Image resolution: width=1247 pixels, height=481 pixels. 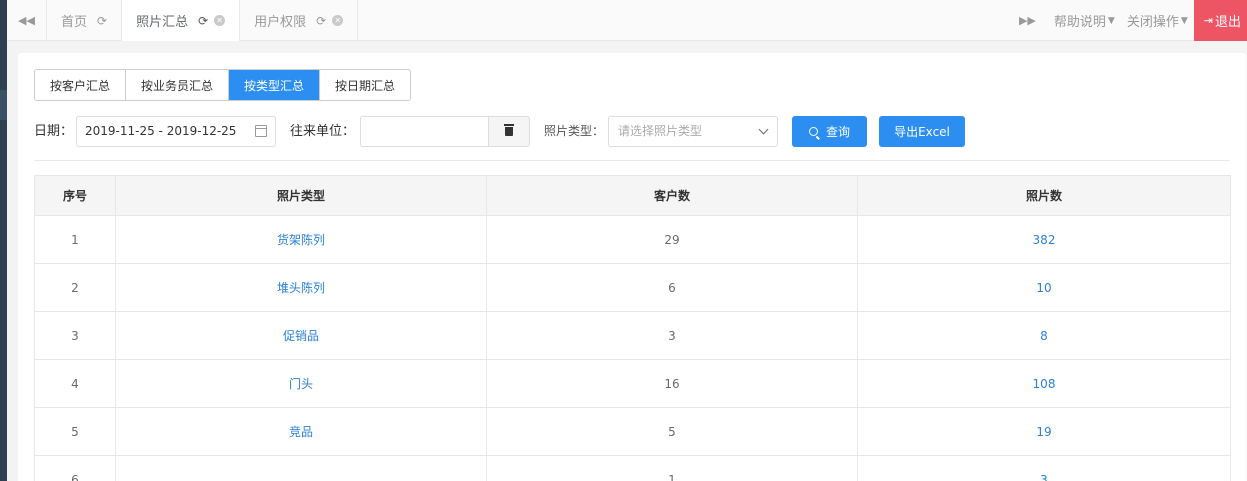 What do you see at coordinates (81, 85) in the screenshot?
I see `mode-by-customer: 按客户汇总` at bounding box center [81, 85].